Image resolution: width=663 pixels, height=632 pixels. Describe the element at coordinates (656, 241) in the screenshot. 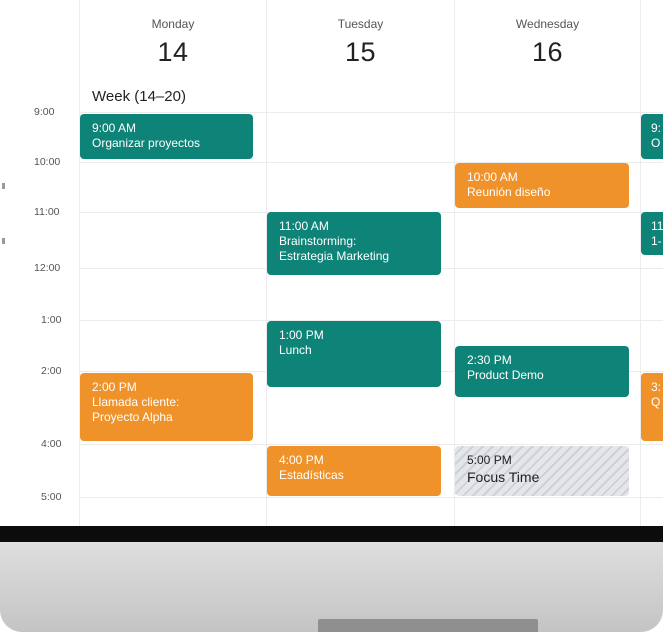

I see `event-title: 1-` at that location.